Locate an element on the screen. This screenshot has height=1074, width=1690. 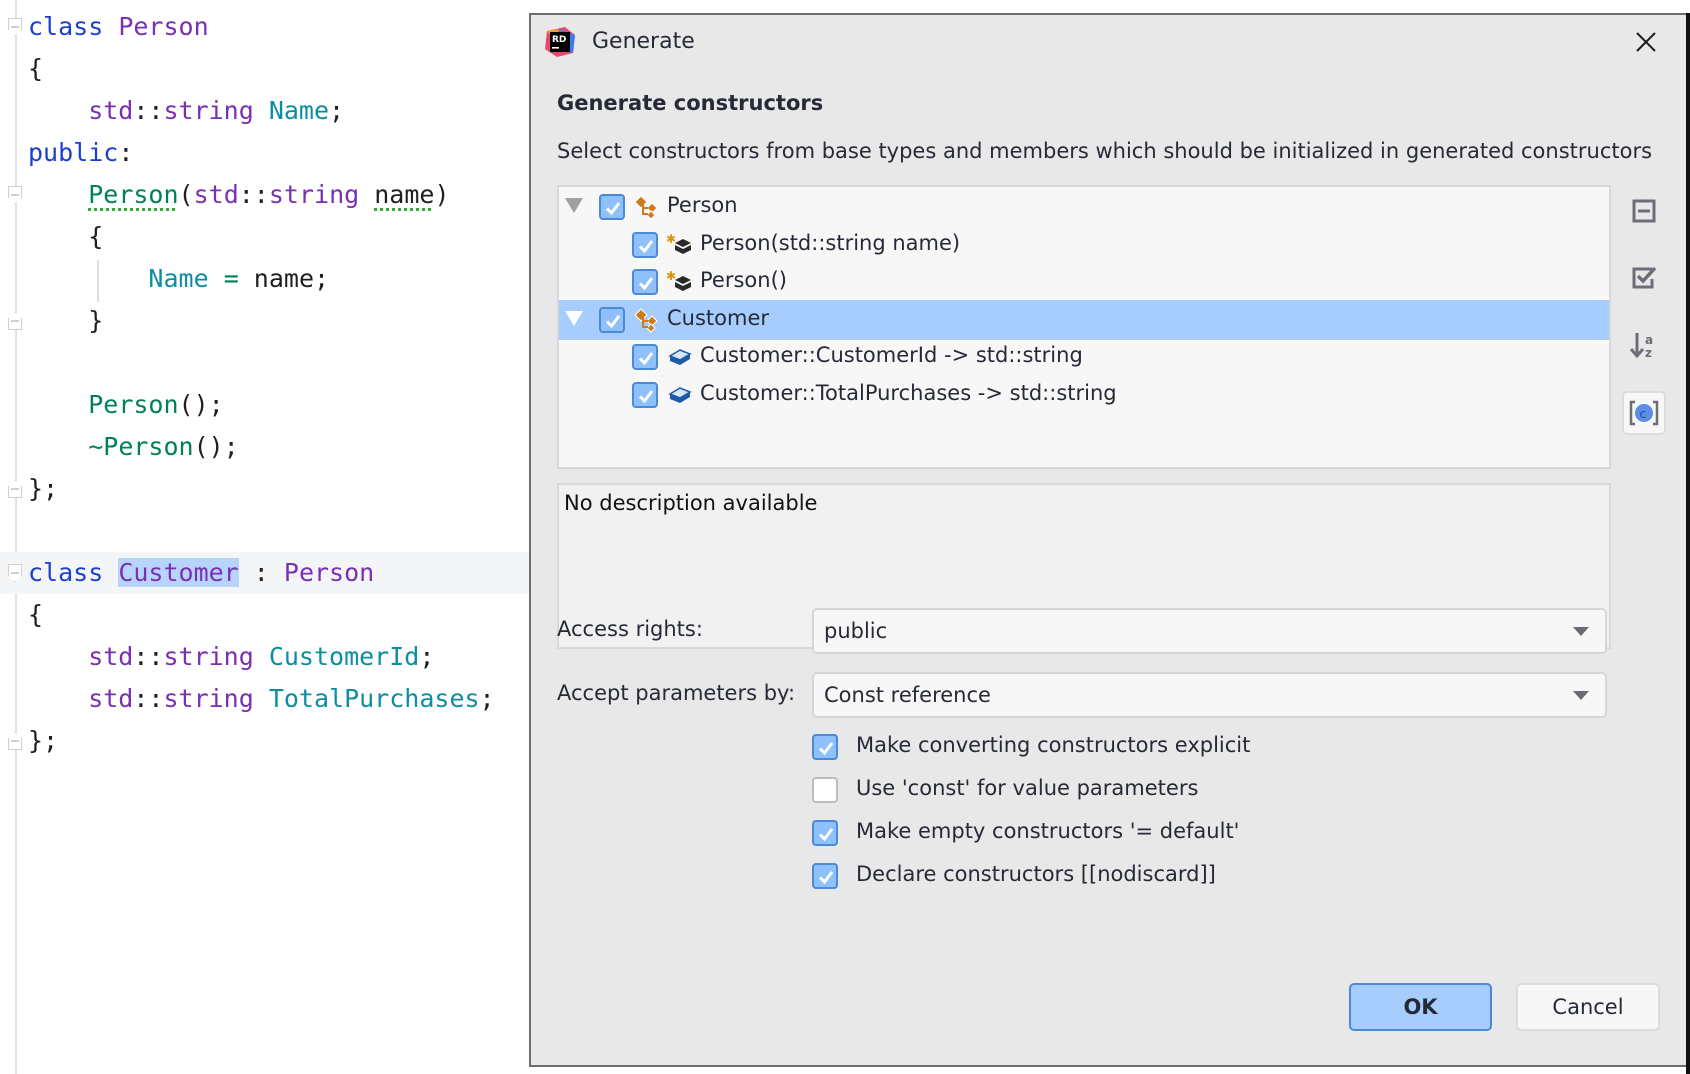
code-text: std::string TotalPurchases; is located at coordinates (261, 699).